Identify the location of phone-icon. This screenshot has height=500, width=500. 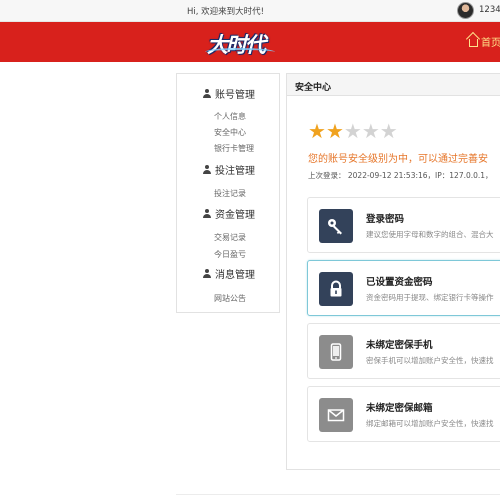
(336, 352).